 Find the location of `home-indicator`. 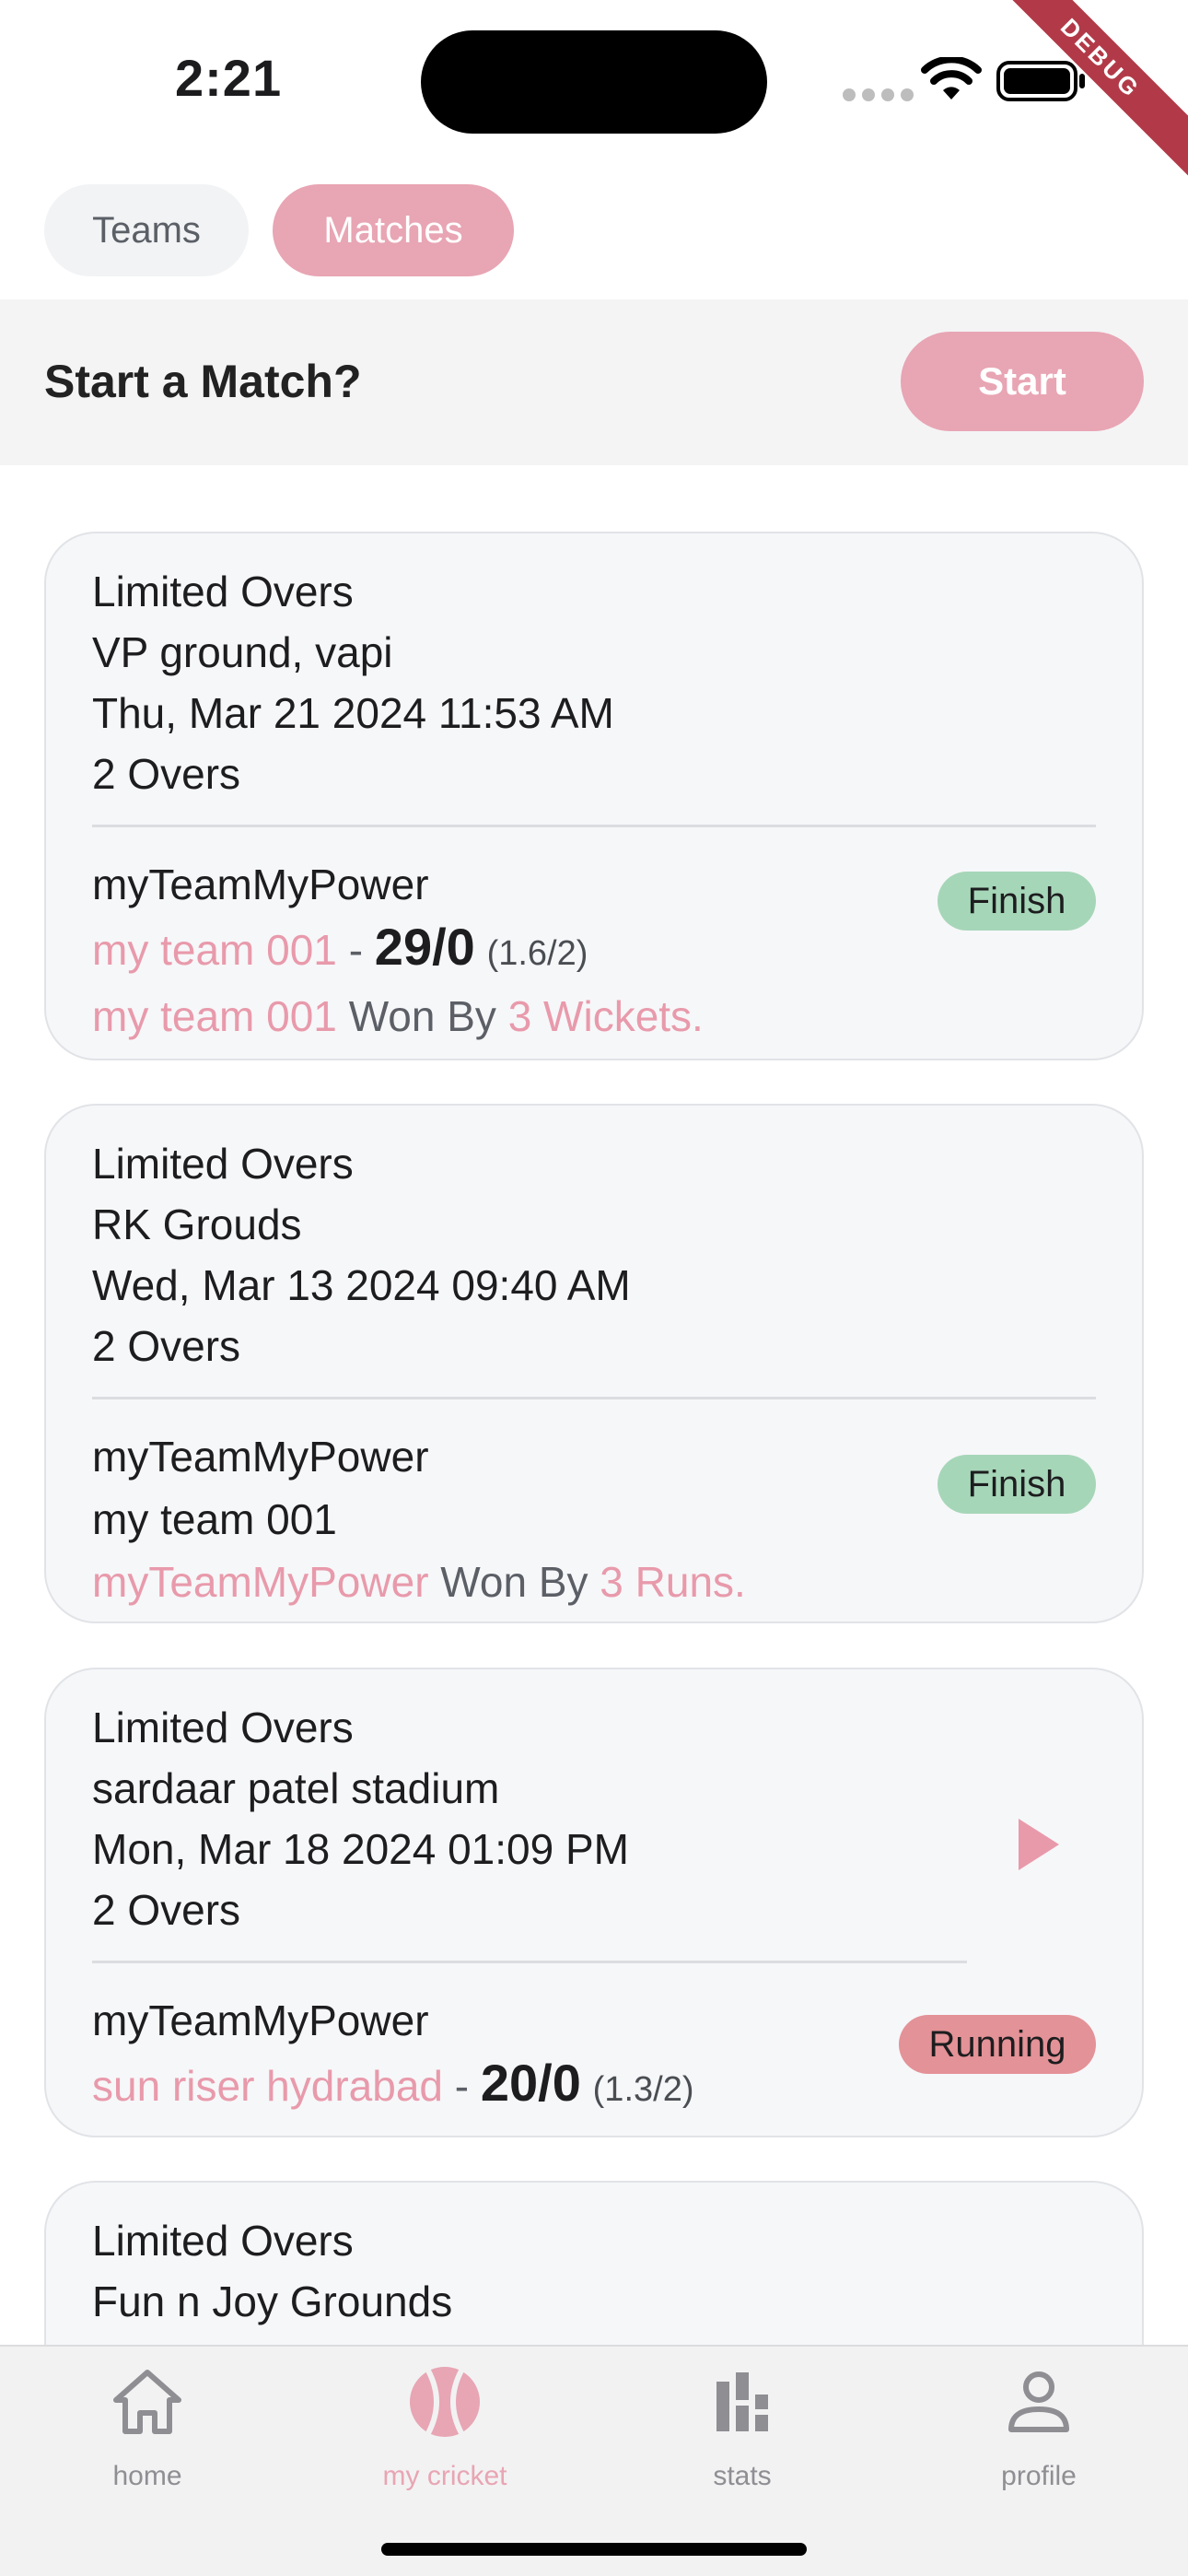

home-indicator is located at coordinates (594, 2549).